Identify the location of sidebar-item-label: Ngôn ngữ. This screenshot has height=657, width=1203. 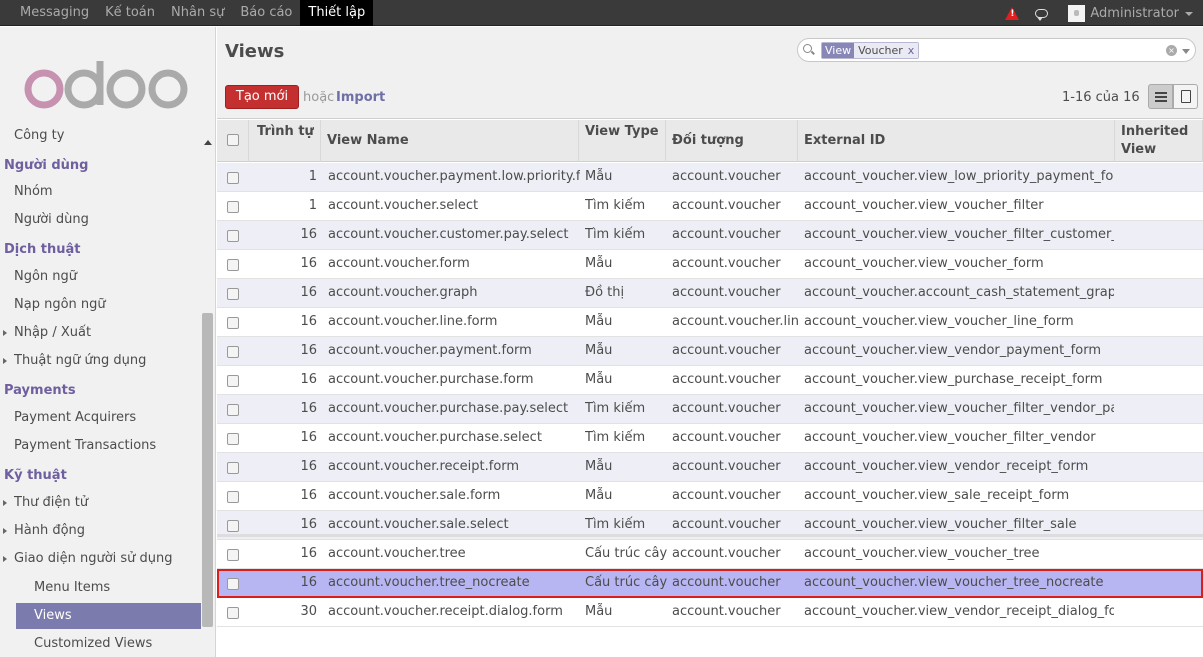
(46, 276).